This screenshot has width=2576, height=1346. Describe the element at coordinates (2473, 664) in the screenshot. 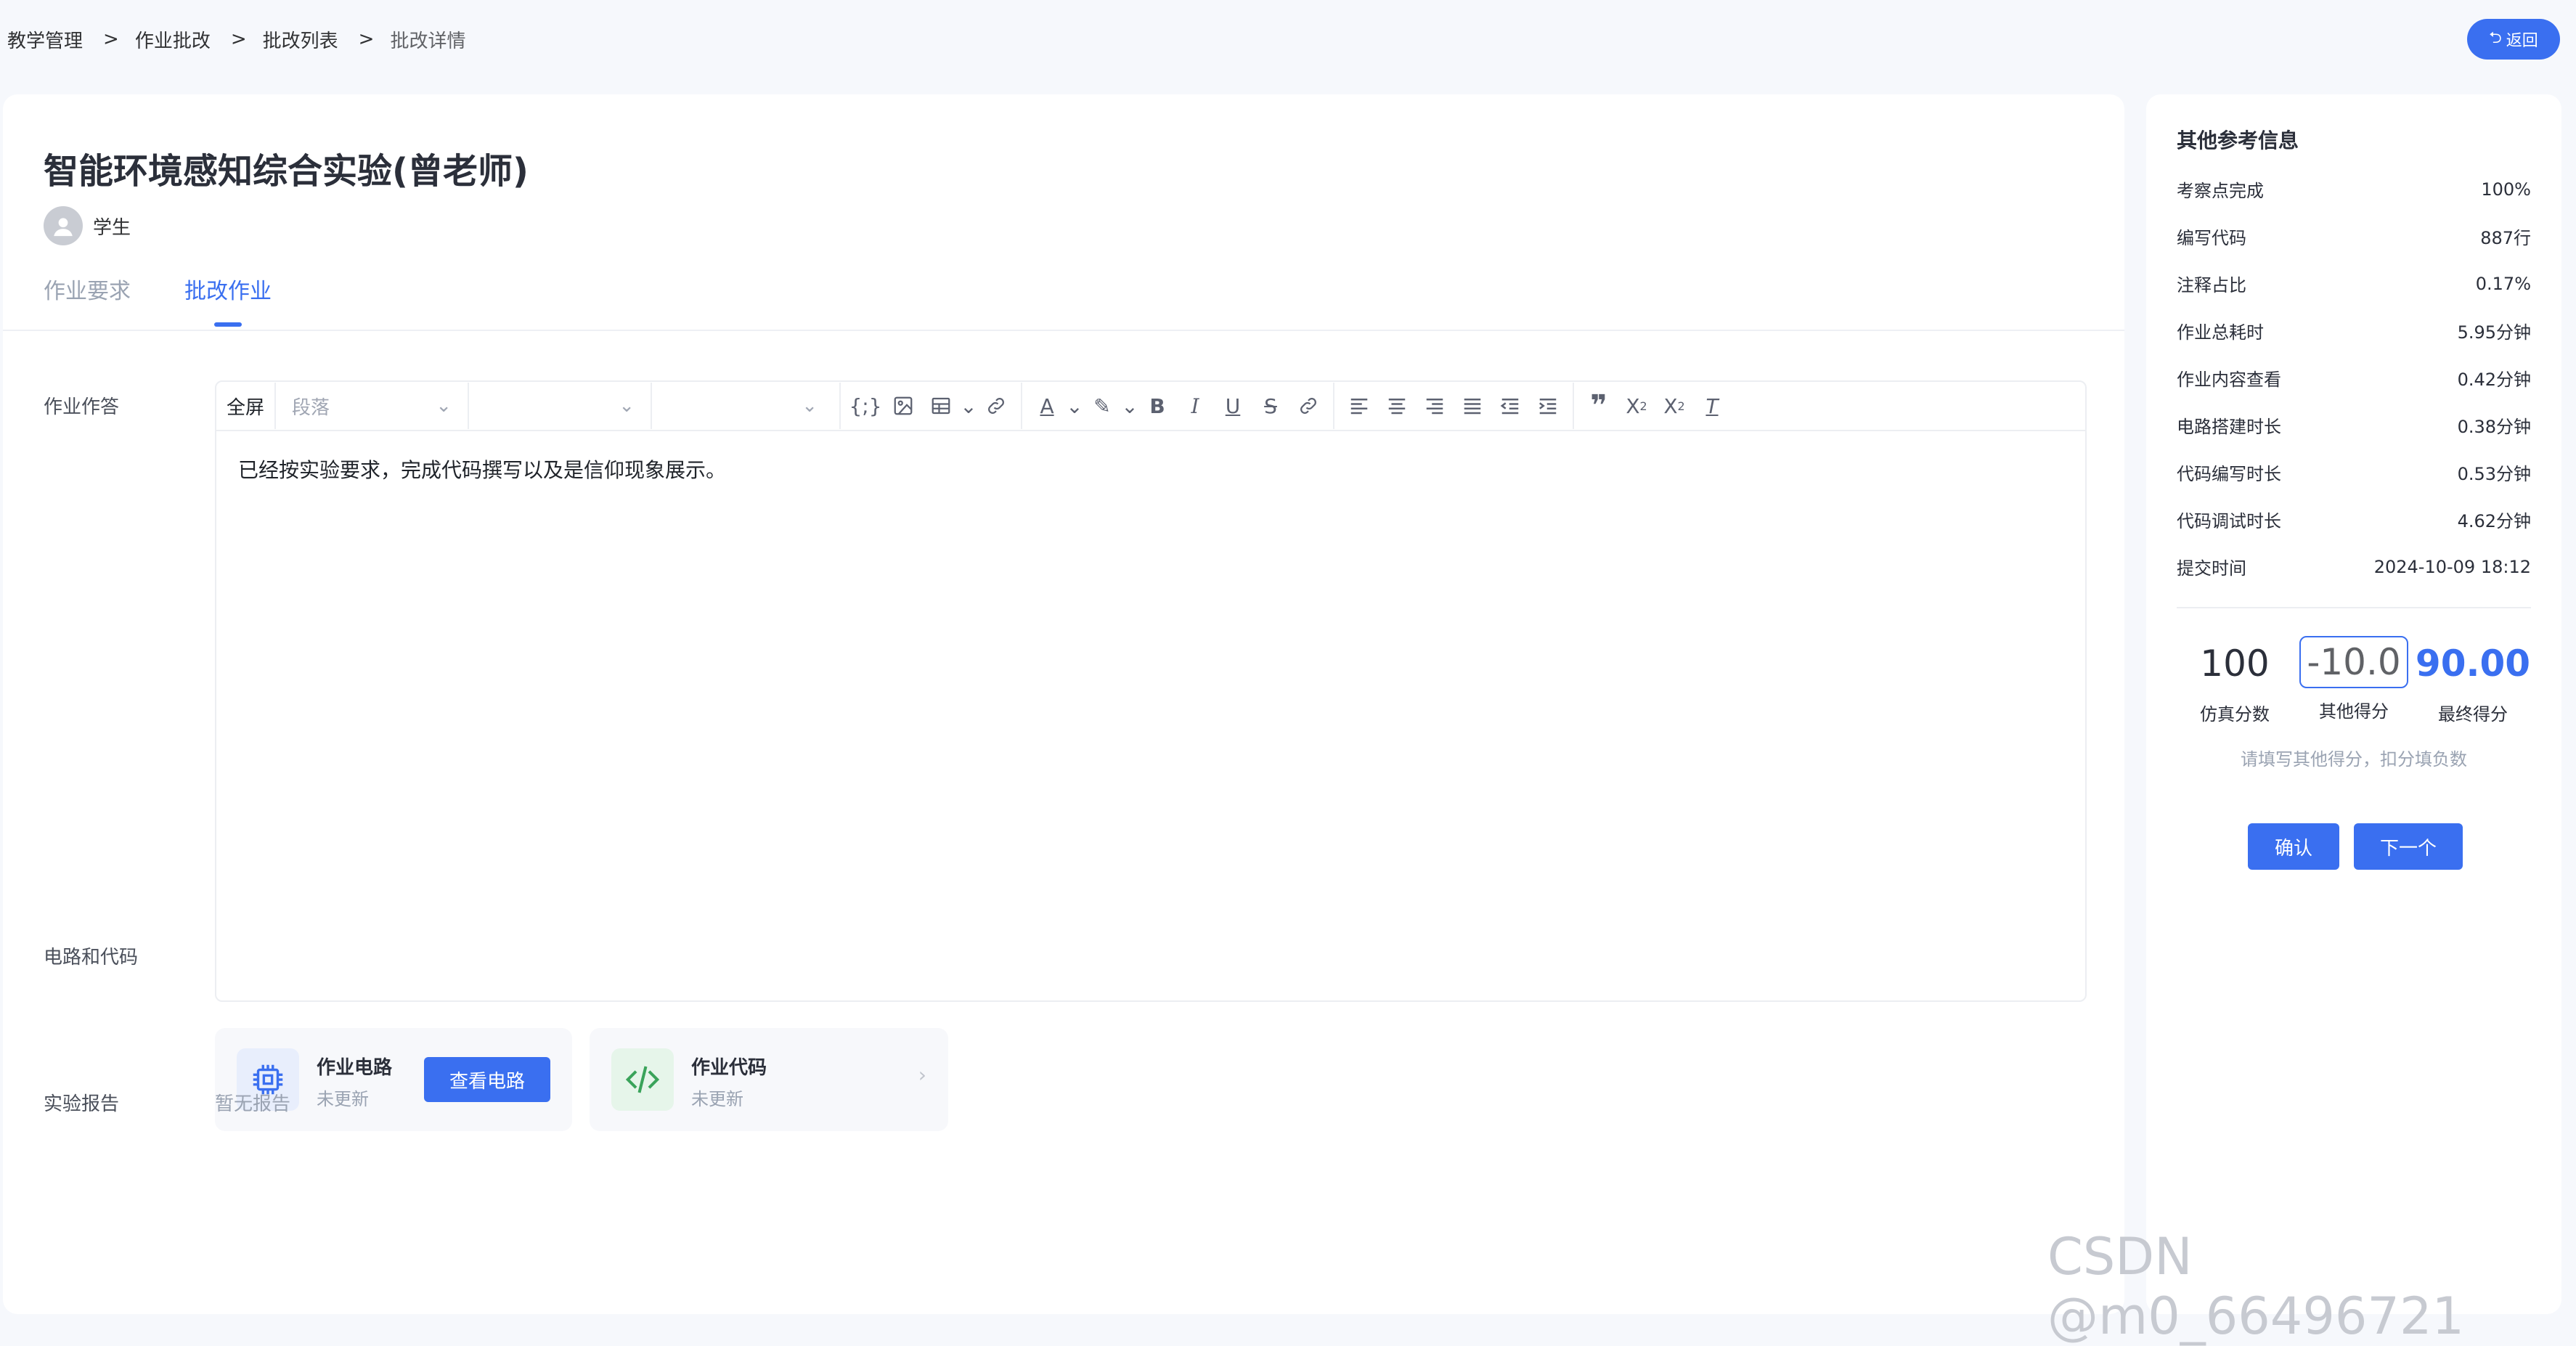

I see `final-score-value: 90.00` at that location.